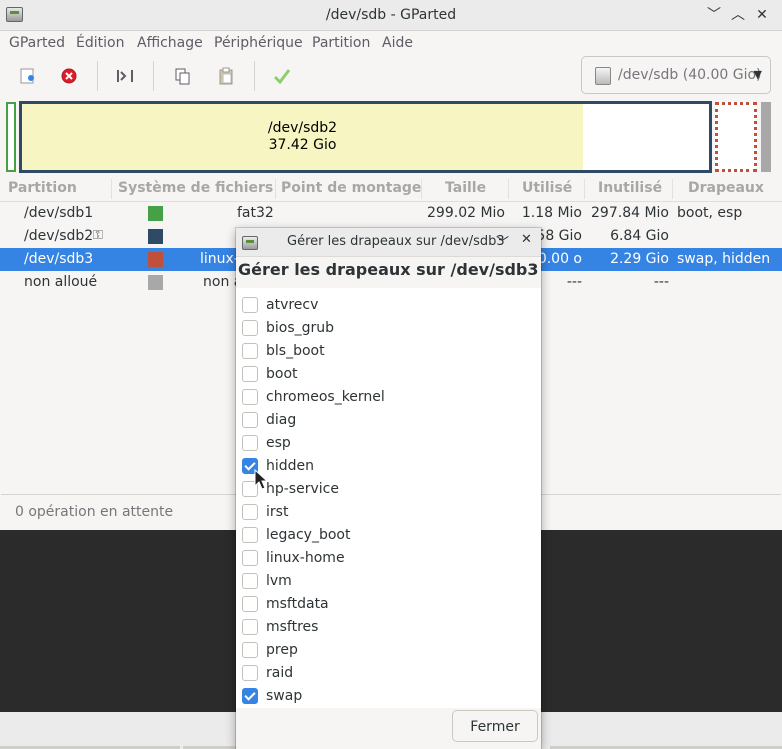  What do you see at coordinates (762, 15) in the screenshot?
I see `close-window-button: ✕` at bounding box center [762, 15].